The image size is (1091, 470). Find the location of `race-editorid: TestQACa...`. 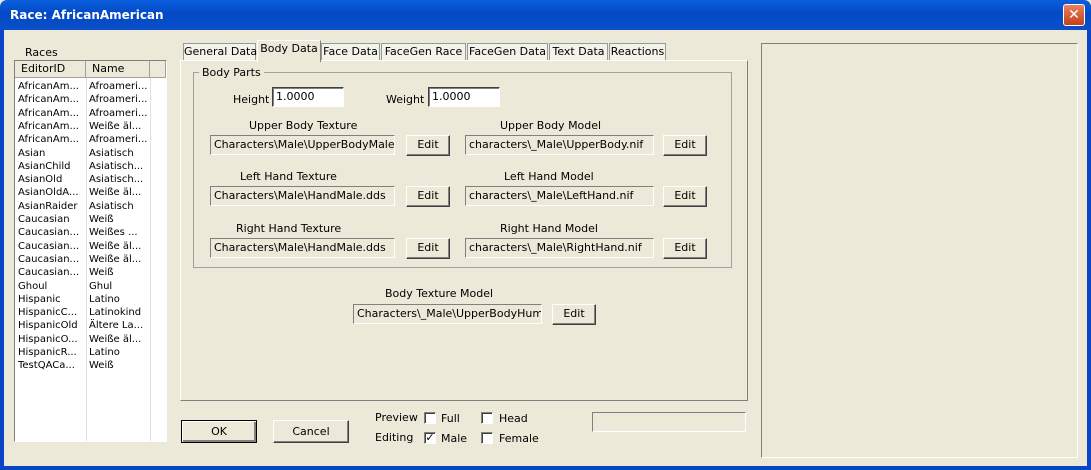

race-editorid: TestQACa... is located at coordinates (46, 366).